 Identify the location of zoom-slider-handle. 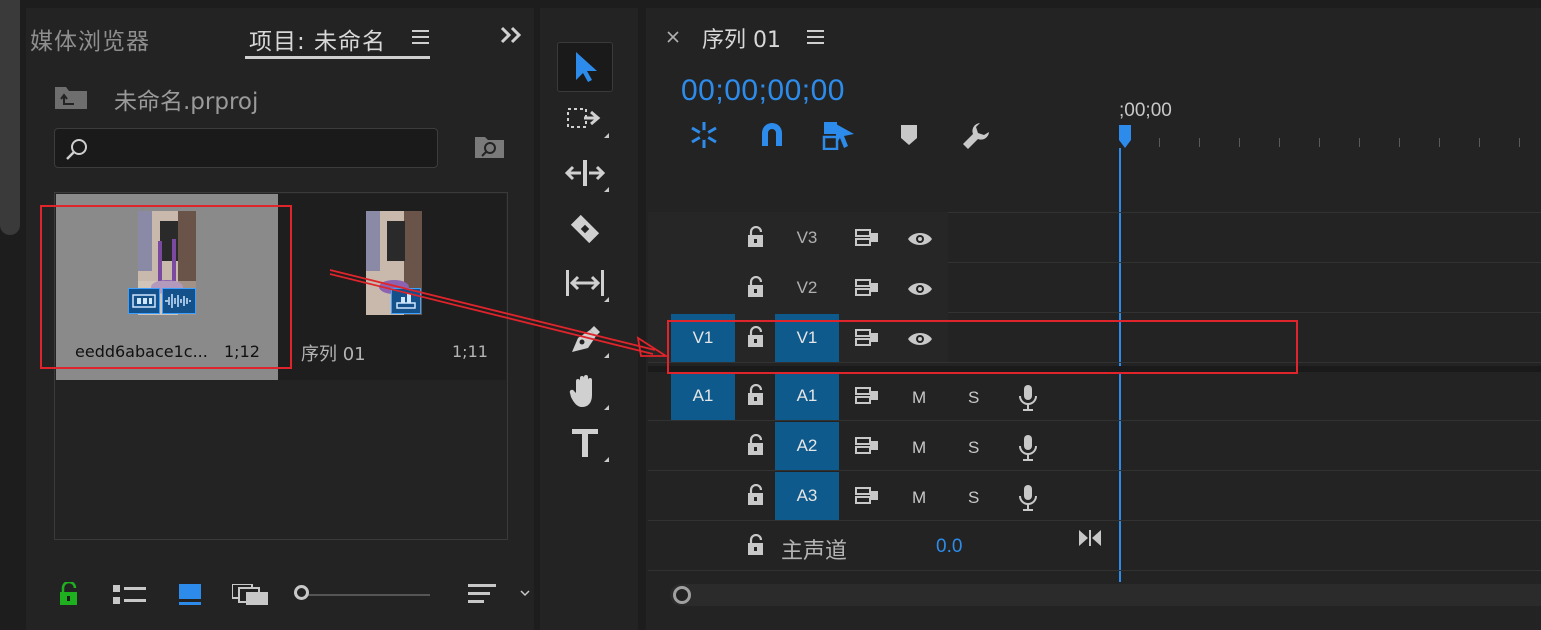
(301, 592).